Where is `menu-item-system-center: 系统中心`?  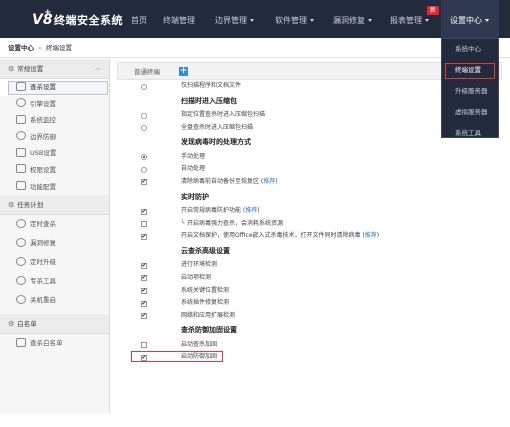
menu-item-system-center: 系统中心 is located at coordinates (470, 49).